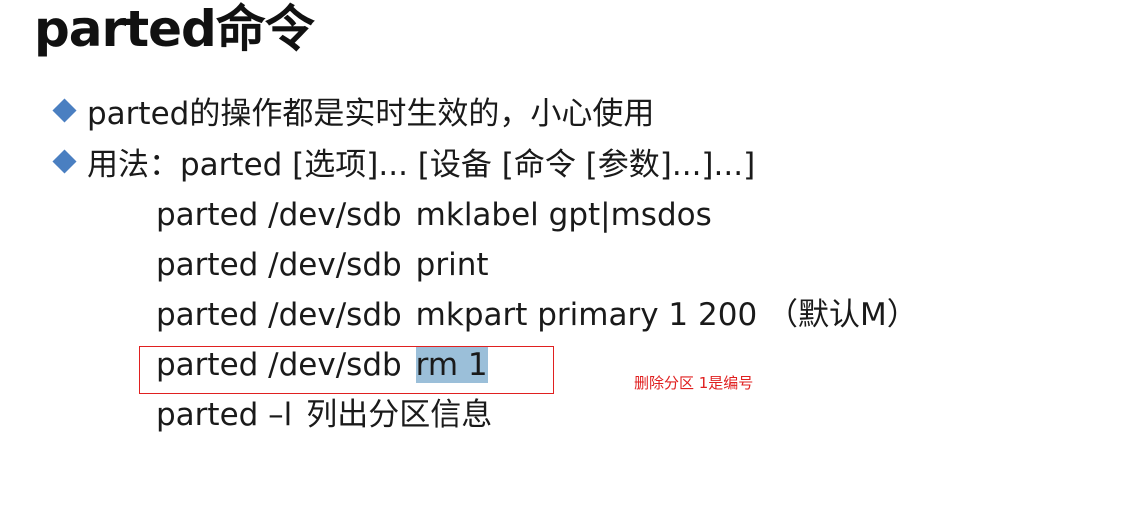 This screenshot has height=510, width=1139. Describe the element at coordinates (421, 165) in the screenshot. I see `bullet-text: 用法：parted [选项]... [设备 [命令 [参数]...]...]` at that location.